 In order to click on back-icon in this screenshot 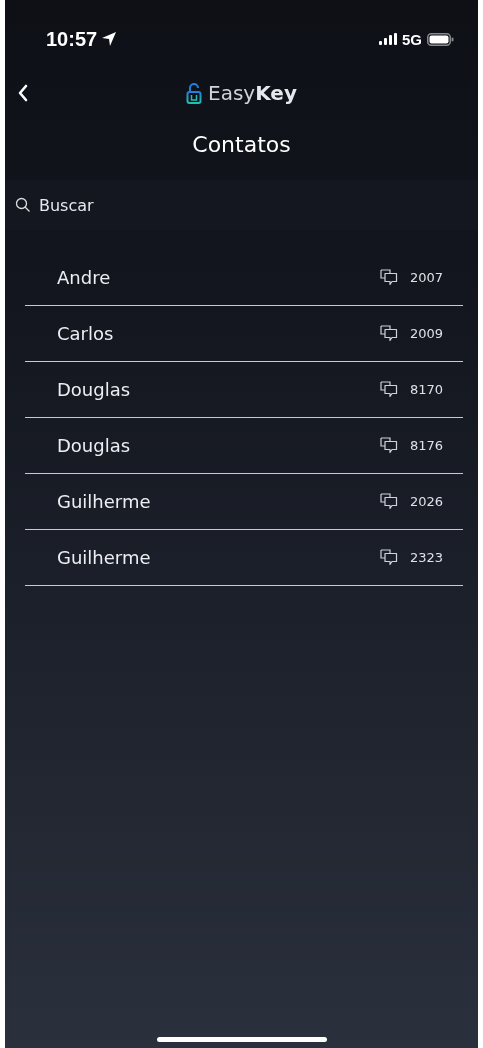, I will do `click(23, 93)`.